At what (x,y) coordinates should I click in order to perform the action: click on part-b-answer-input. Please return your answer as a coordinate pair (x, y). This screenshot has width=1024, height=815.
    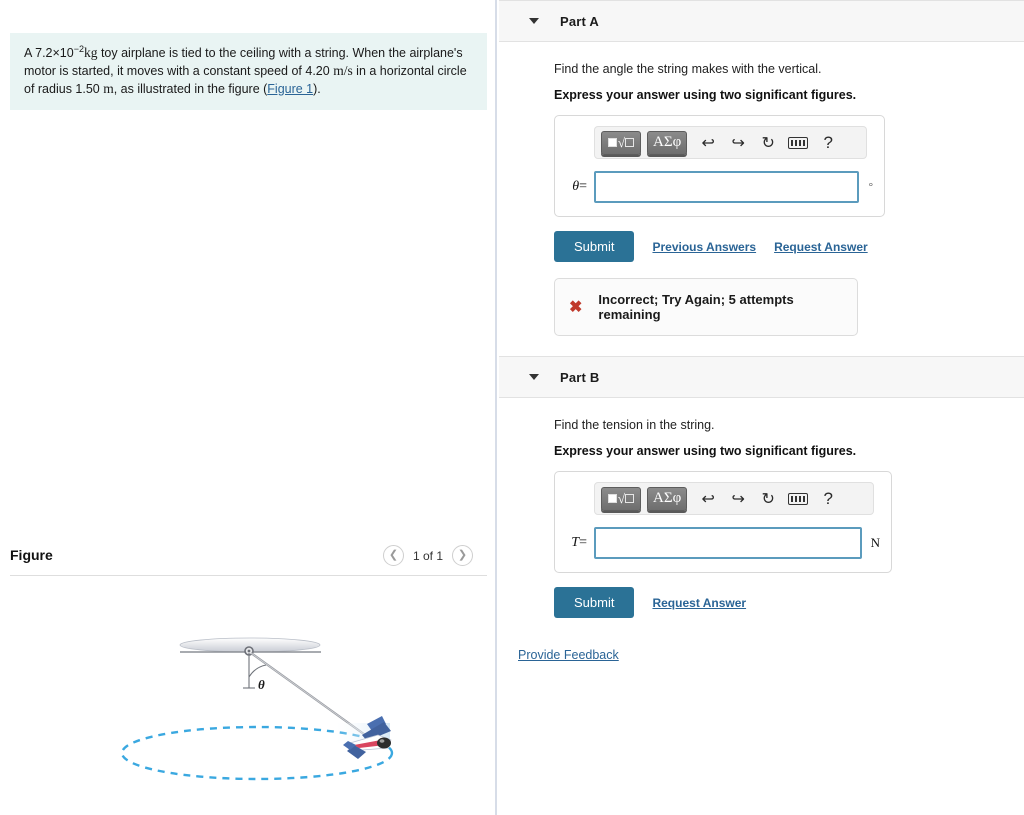
    Looking at the image, I should click on (728, 543).